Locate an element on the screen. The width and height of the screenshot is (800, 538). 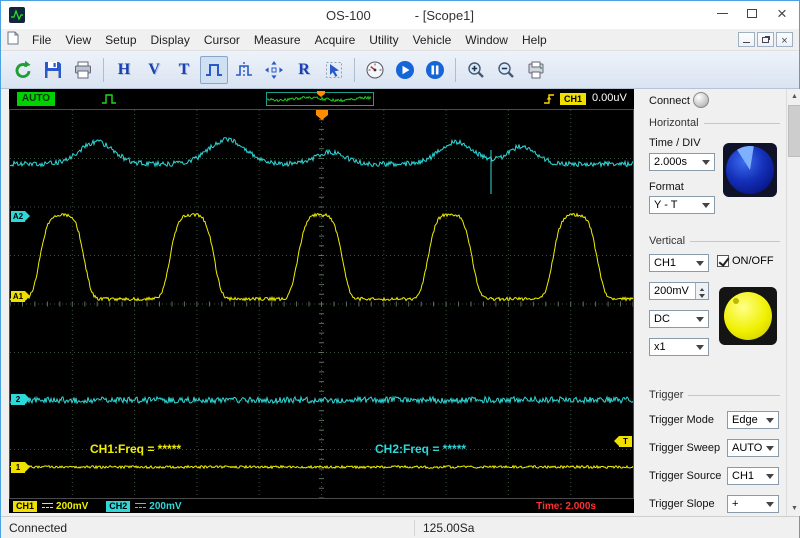
zoom-out-button is located at coordinates (506, 70).